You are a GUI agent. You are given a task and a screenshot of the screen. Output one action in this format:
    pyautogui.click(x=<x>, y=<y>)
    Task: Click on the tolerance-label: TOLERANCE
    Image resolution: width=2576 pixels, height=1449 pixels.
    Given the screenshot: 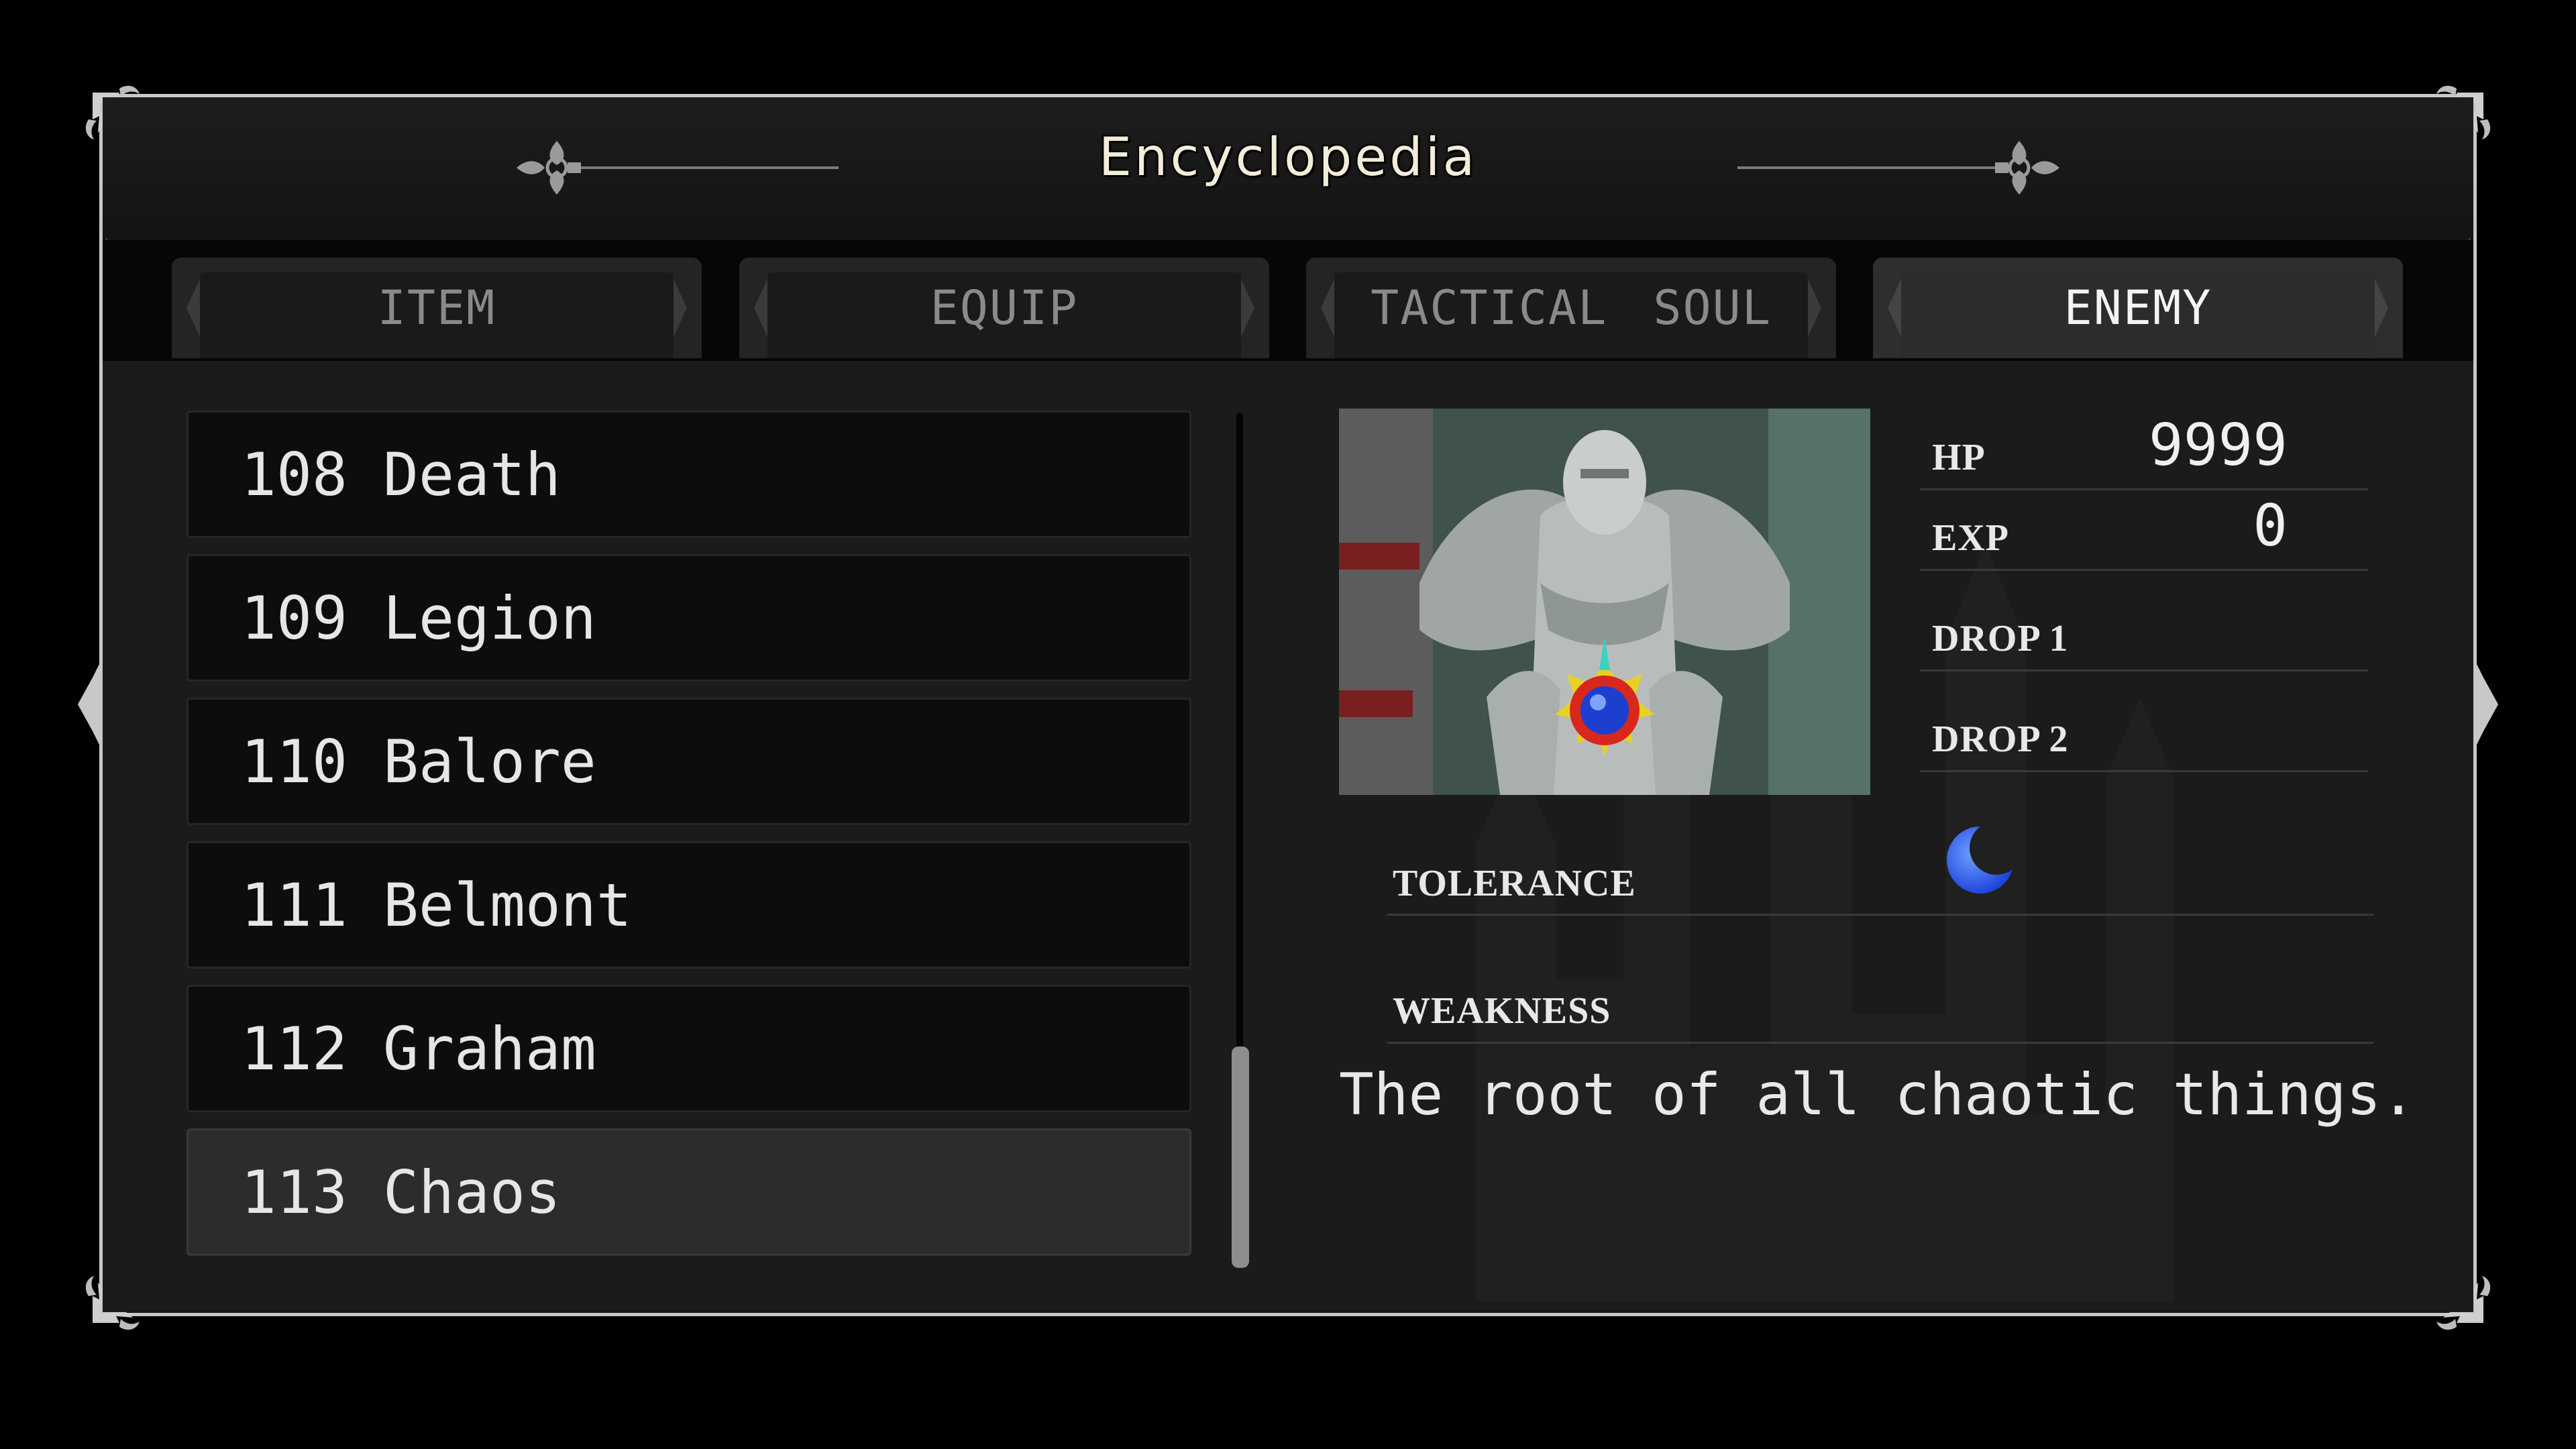 What is the action you would take?
    pyautogui.click(x=1514, y=883)
    